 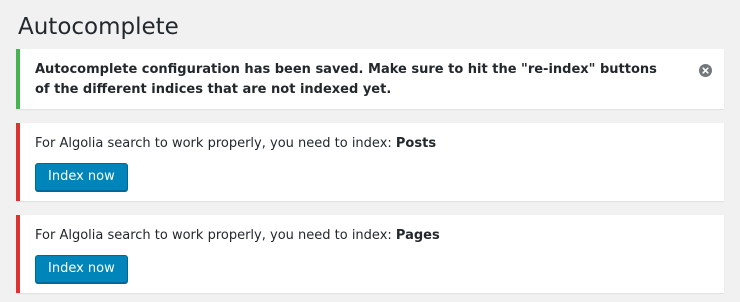 What do you see at coordinates (417, 235) in the screenshot?
I see `index-name: Pages` at bounding box center [417, 235].